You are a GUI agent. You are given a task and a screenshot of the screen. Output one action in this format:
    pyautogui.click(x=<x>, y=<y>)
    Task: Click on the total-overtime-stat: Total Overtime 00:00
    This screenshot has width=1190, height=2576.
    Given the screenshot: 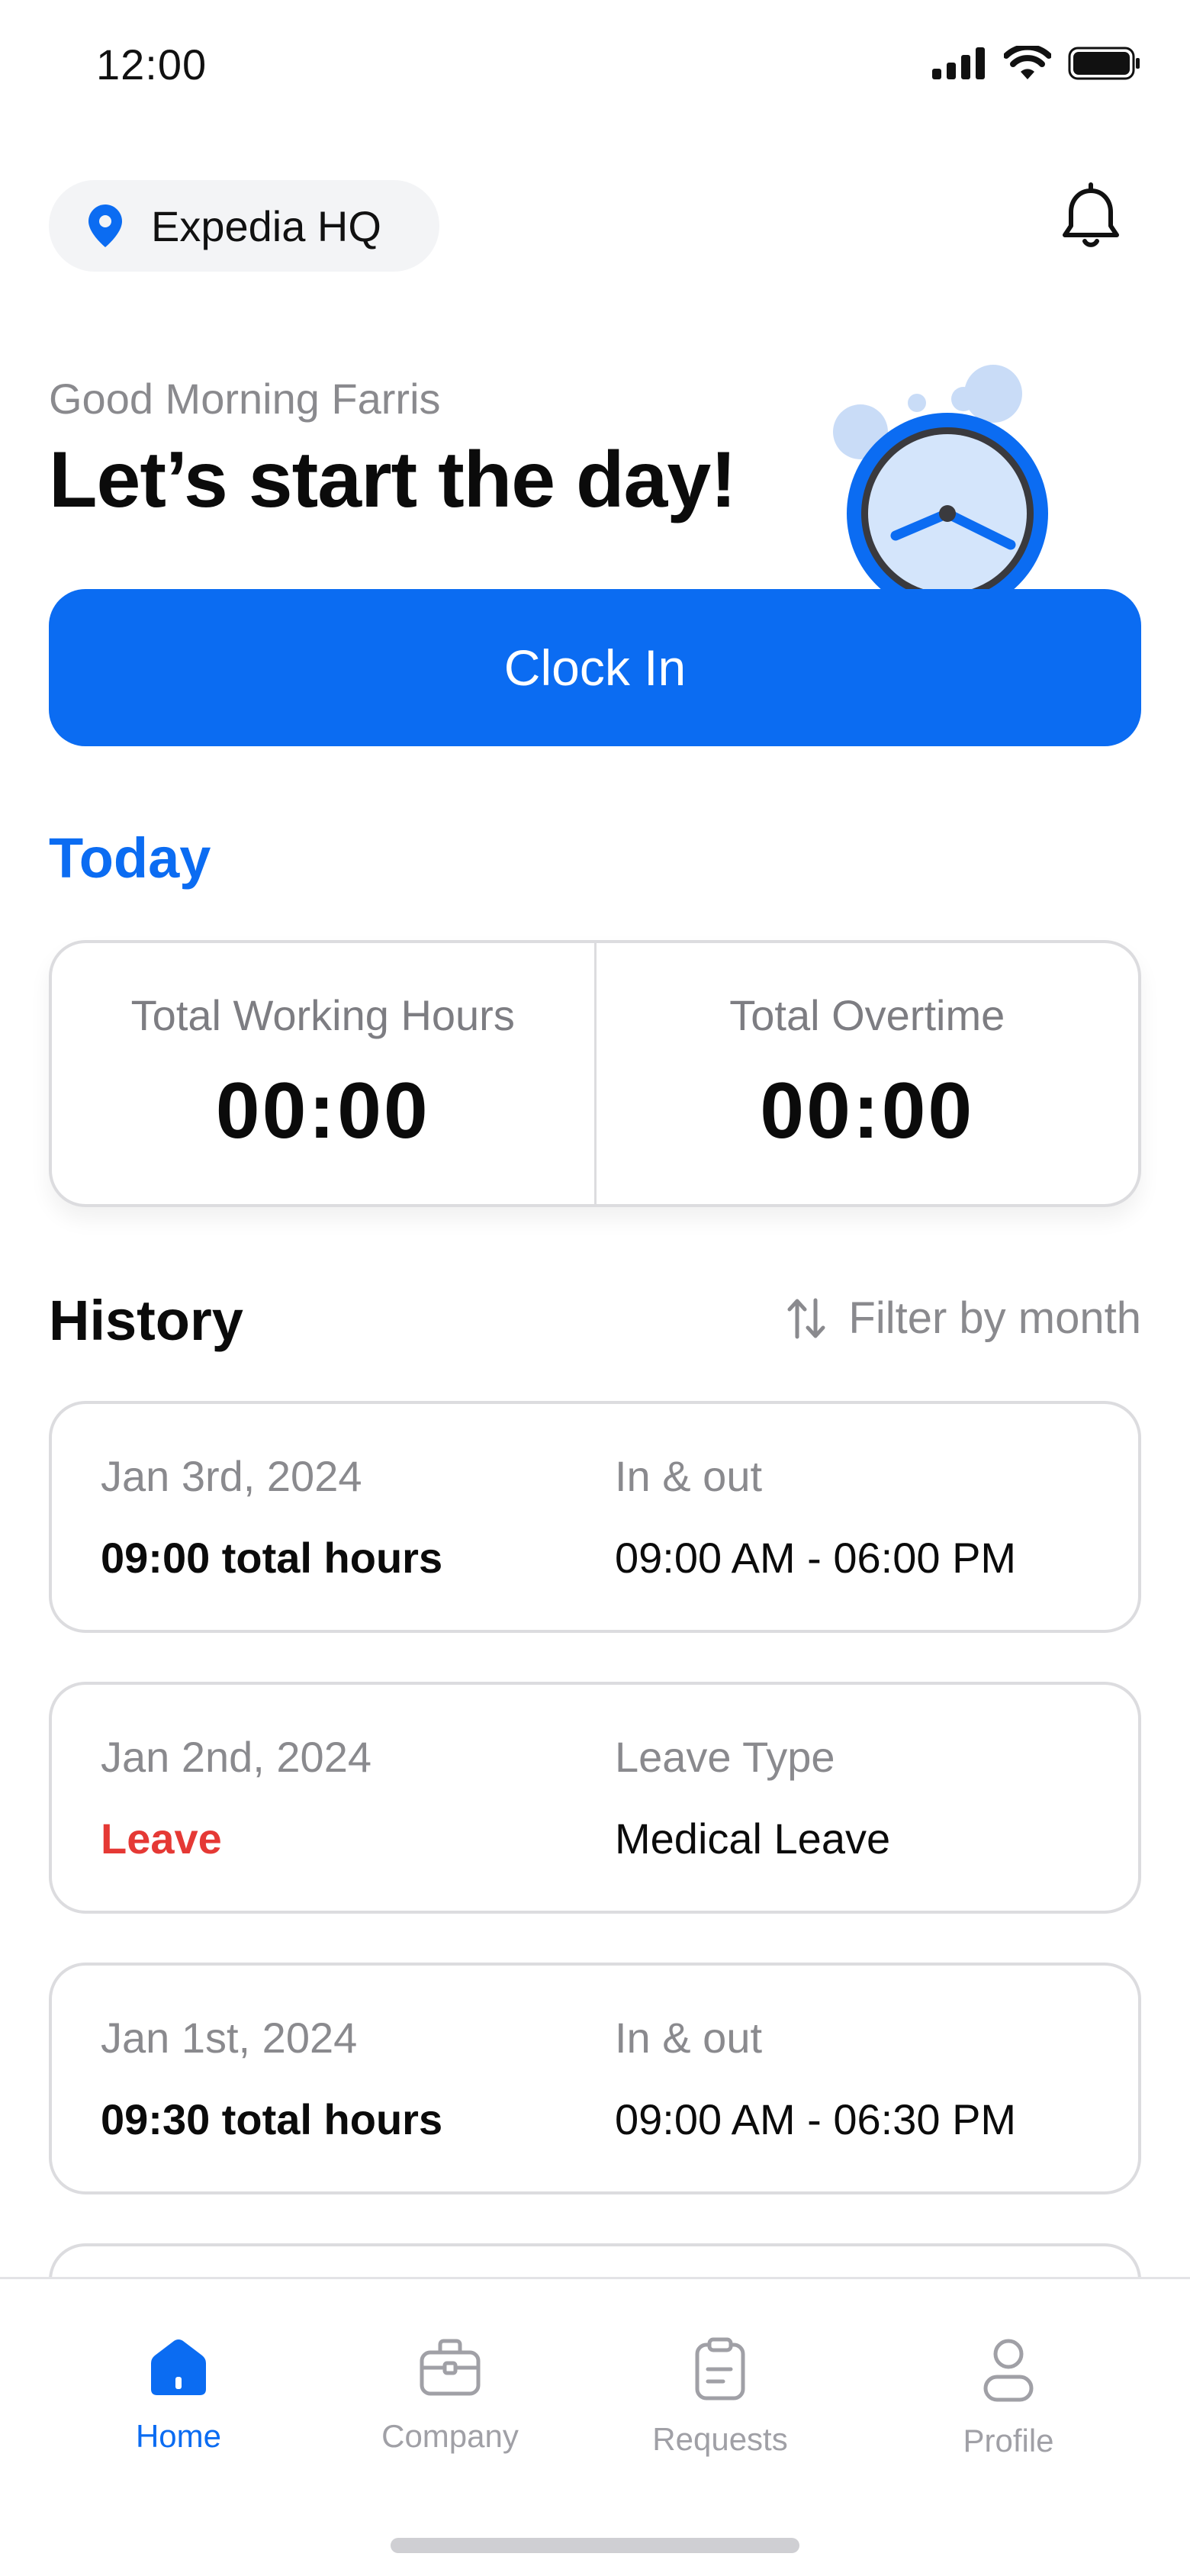 What is the action you would take?
    pyautogui.click(x=866, y=1073)
    